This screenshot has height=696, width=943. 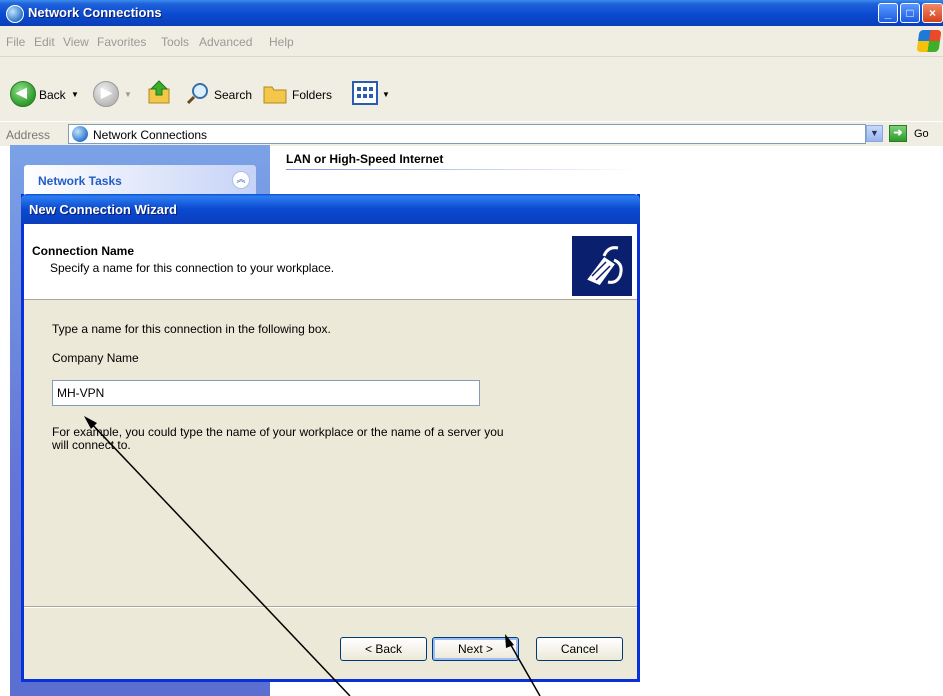 What do you see at coordinates (266, 393) in the screenshot?
I see `company-name-input` at bounding box center [266, 393].